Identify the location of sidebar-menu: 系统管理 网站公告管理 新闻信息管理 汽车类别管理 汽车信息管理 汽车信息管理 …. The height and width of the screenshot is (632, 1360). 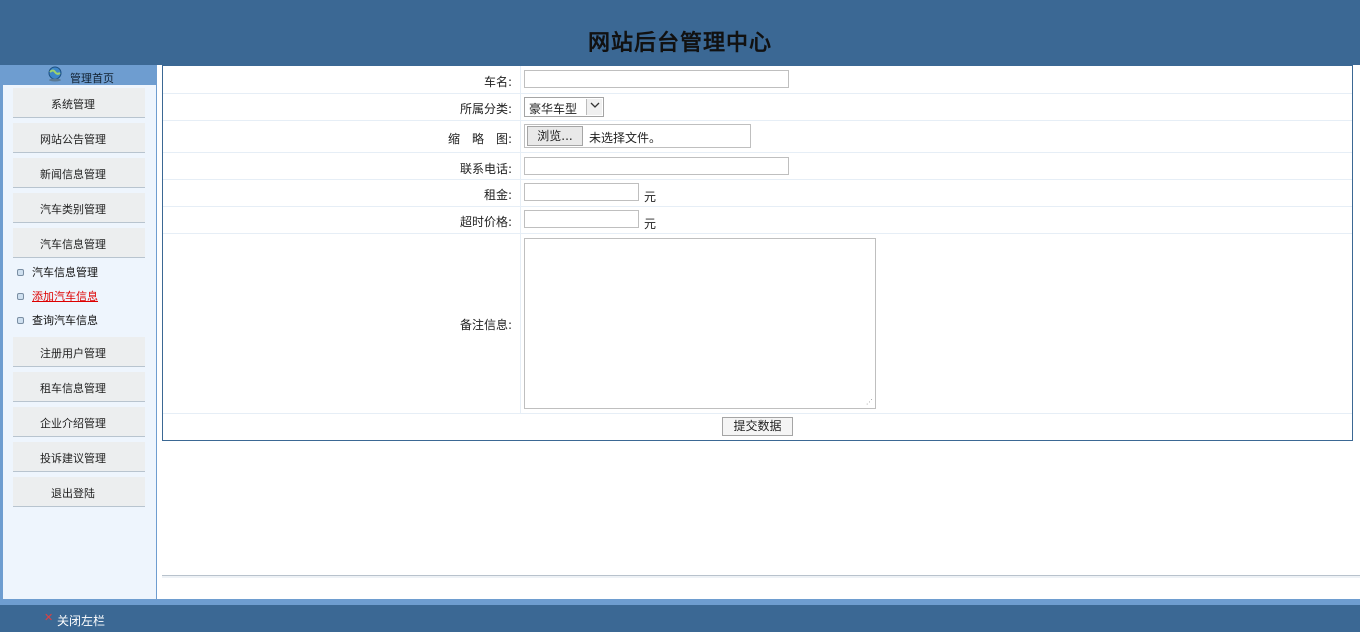
(79, 342).